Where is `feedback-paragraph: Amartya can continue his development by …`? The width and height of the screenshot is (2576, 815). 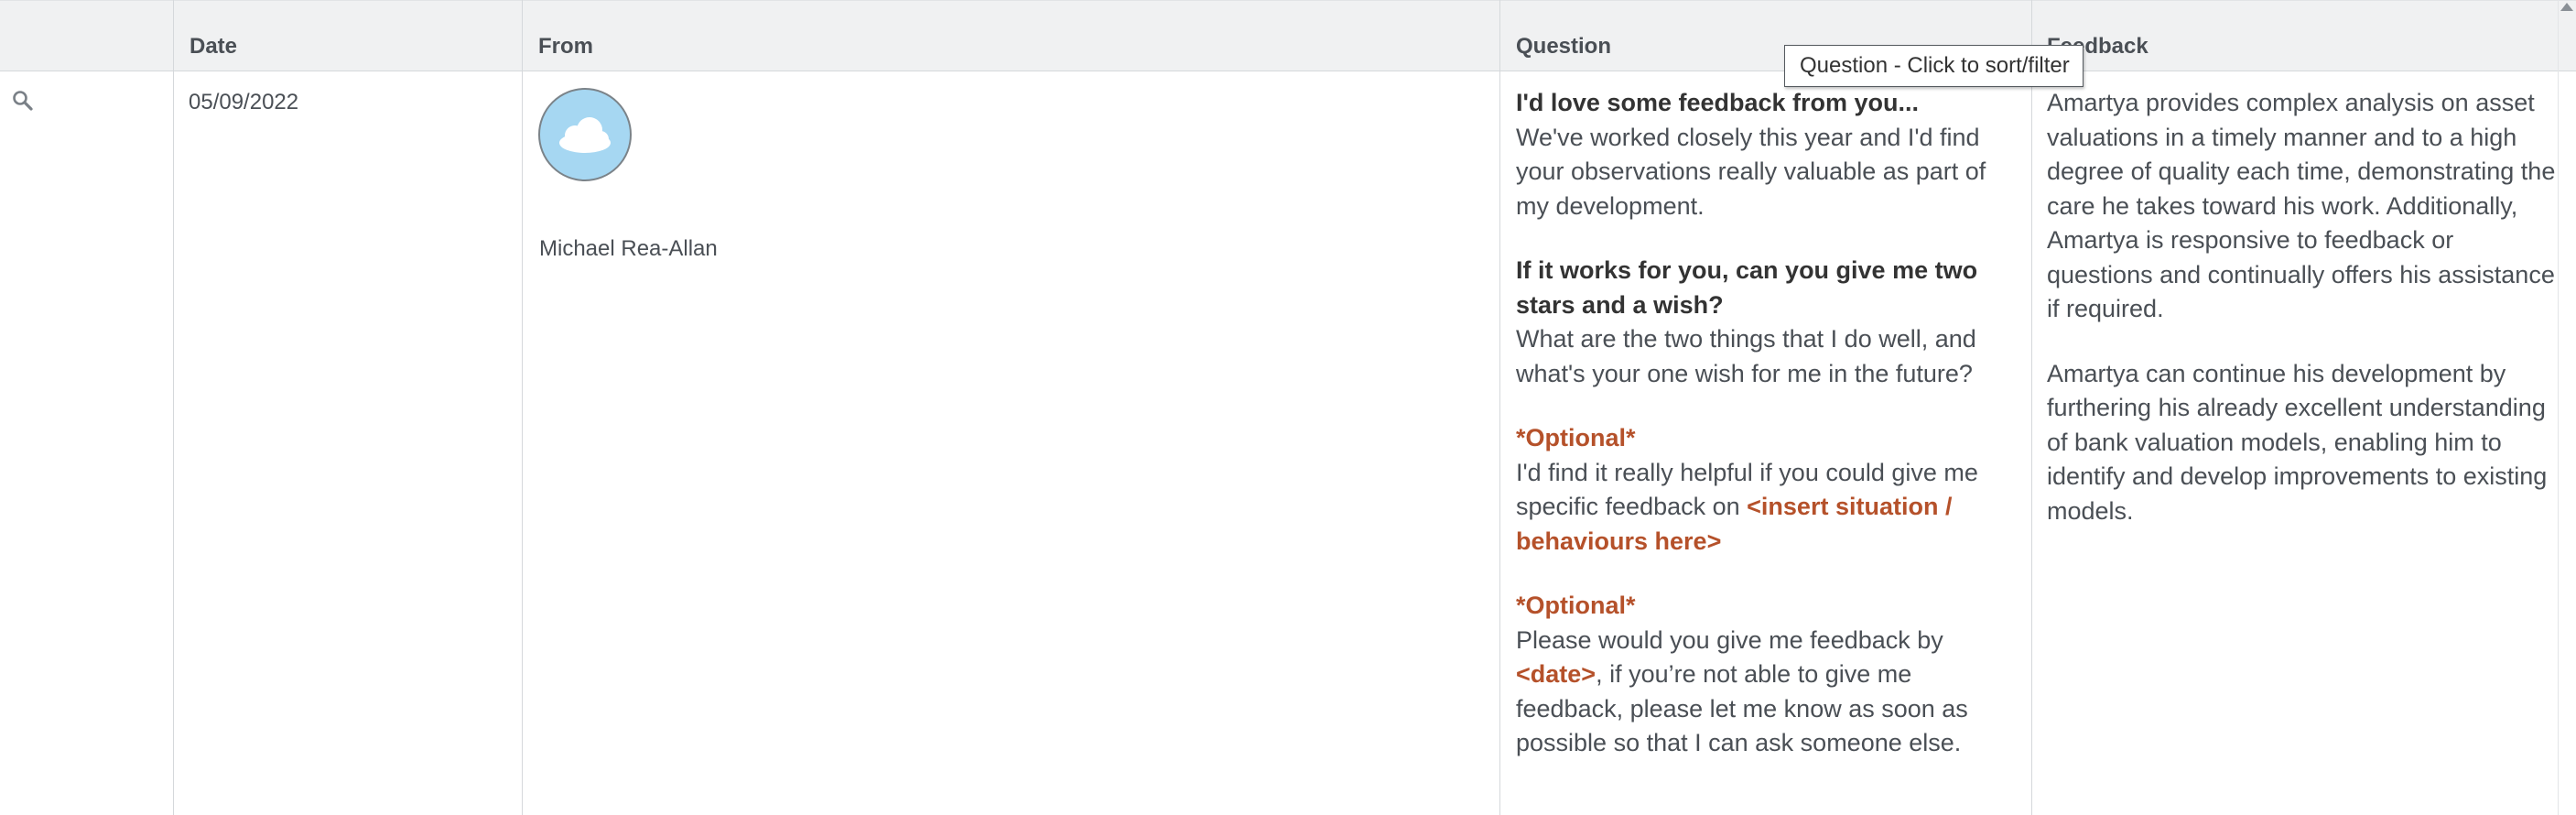 feedback-paragraph: Amartya can continue his development by … is located at coordinates (2297, 442).